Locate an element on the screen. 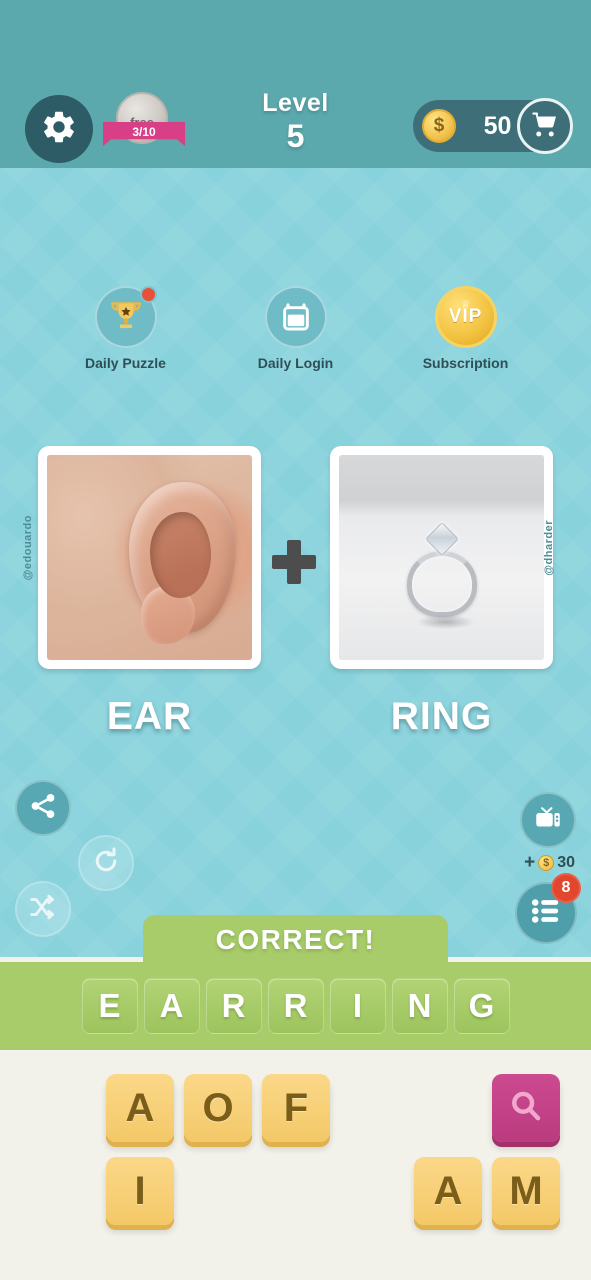  refresh-button is located at coordinates (106, 863).